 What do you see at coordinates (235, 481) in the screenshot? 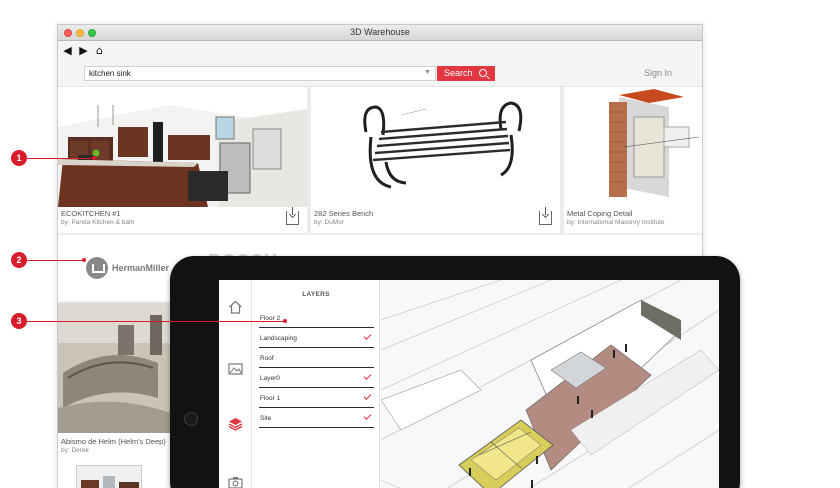
I see `camera-icon` at bounding box center [235, 481].